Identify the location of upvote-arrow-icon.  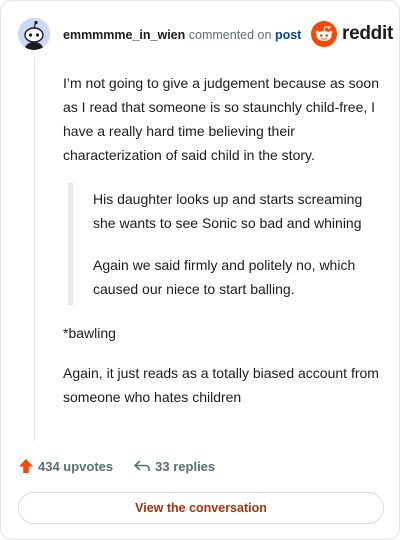
(26, 466).